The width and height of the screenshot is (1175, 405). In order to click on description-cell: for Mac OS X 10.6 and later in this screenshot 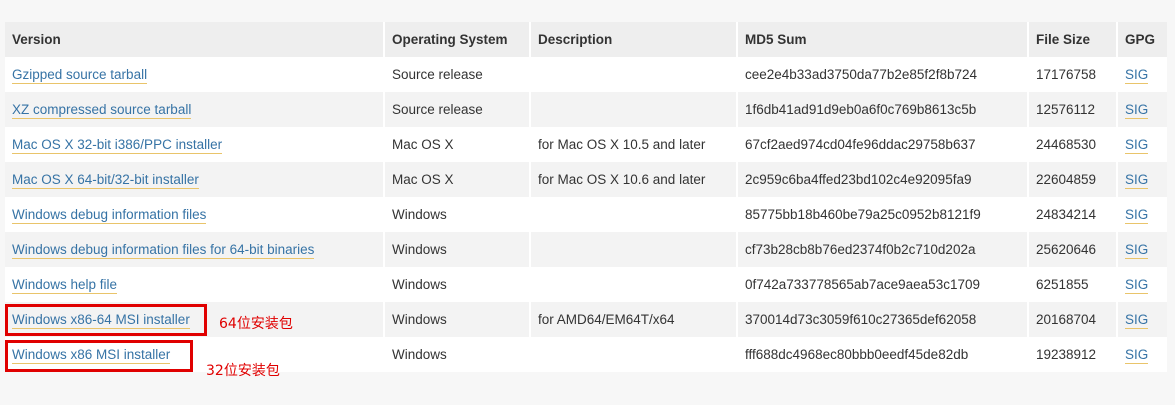, I will do `click(632, 179)`.